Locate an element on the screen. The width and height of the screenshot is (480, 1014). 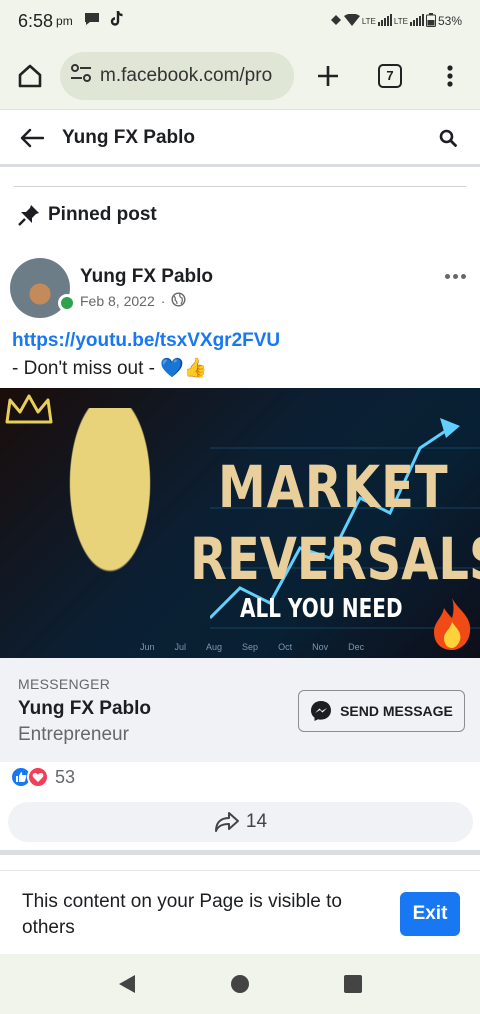
nav-recents-button is located at coordinates (353, 984).